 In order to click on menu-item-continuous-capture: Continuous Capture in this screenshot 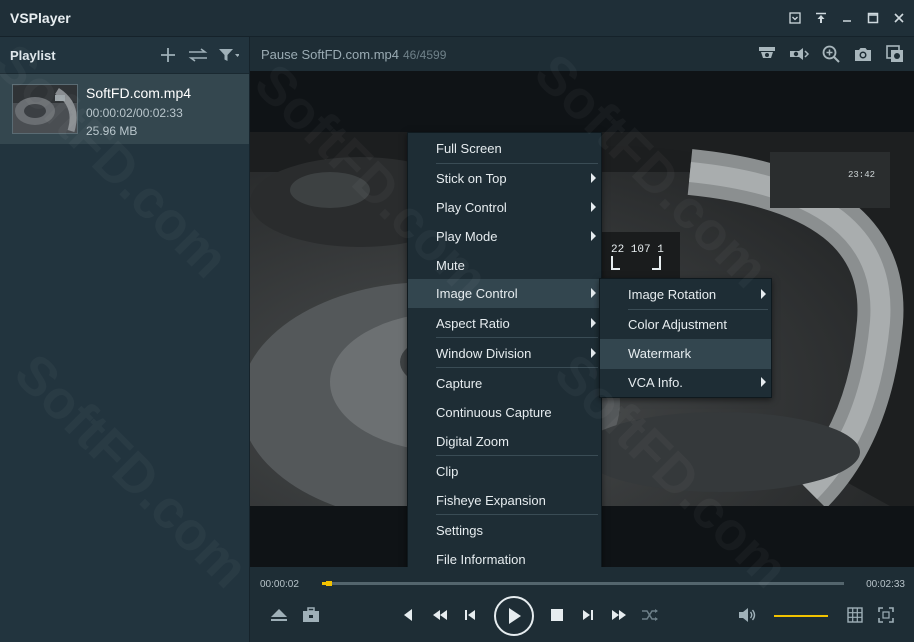, I will do `click(504, 412)`.